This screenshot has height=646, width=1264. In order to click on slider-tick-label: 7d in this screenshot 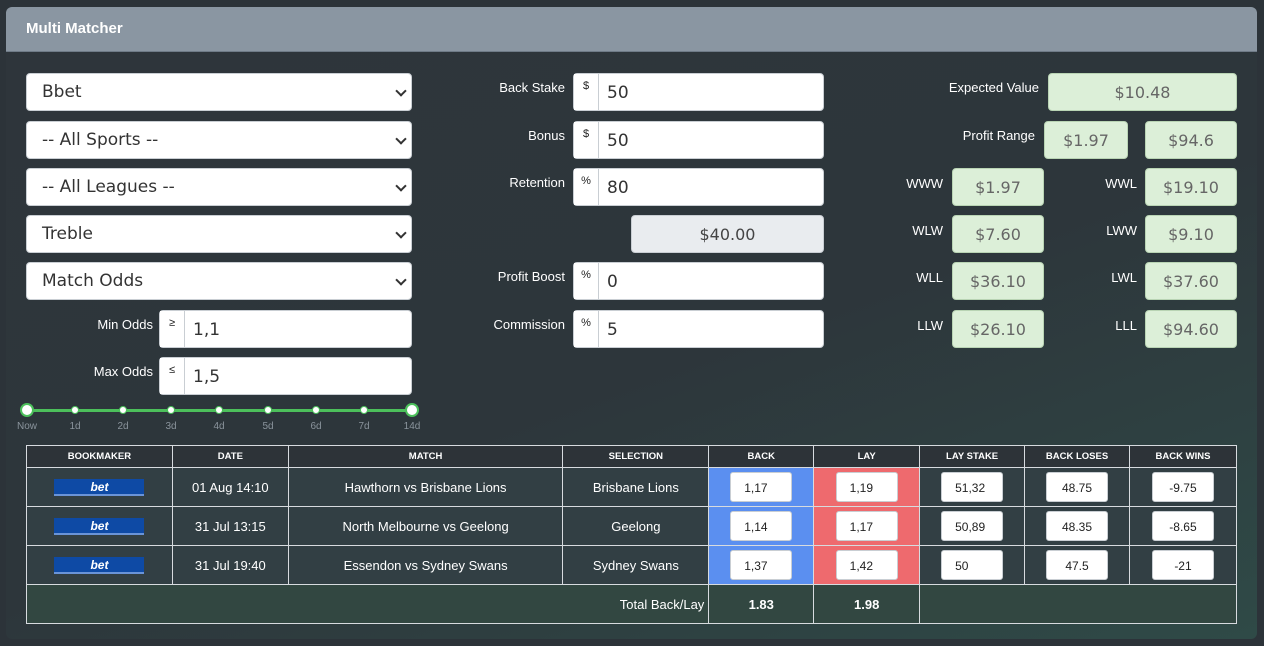, I will do `click(364, 426)`.